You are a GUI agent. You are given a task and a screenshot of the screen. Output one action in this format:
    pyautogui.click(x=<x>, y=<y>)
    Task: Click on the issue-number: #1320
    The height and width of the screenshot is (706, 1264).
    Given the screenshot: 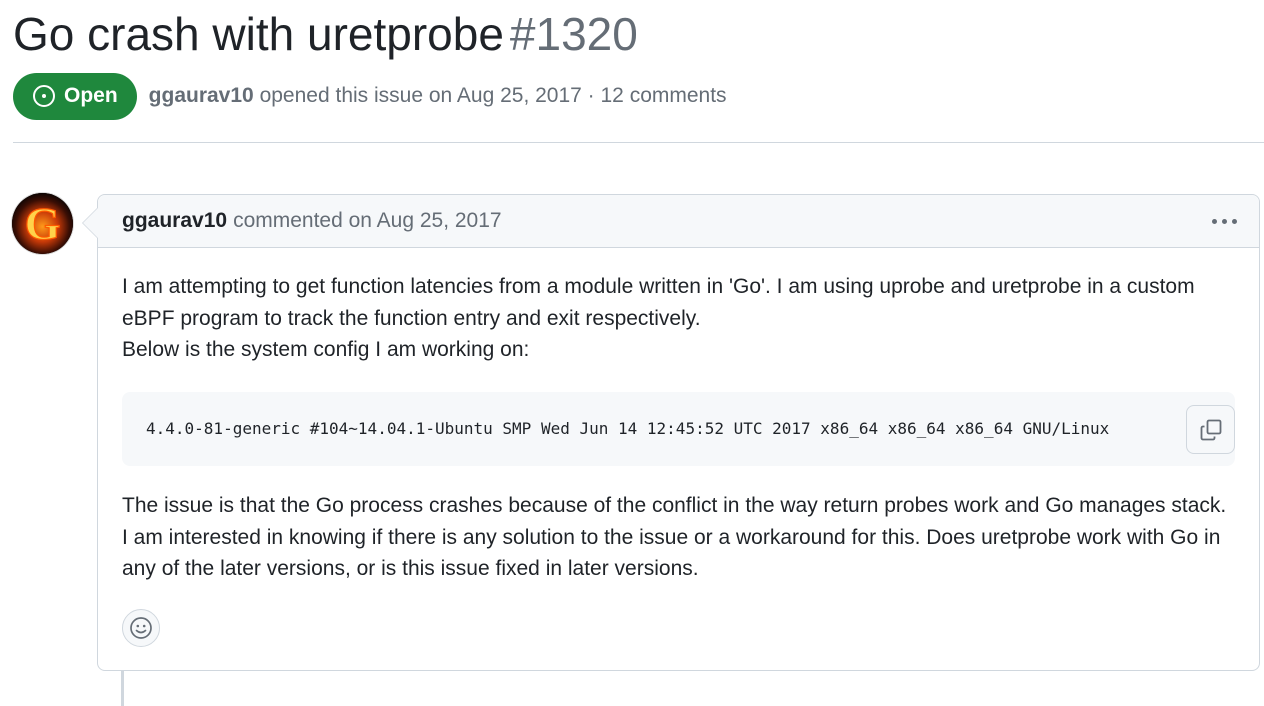 What is the action you would take?
    pyautogui.click(x=573, y=34)
    